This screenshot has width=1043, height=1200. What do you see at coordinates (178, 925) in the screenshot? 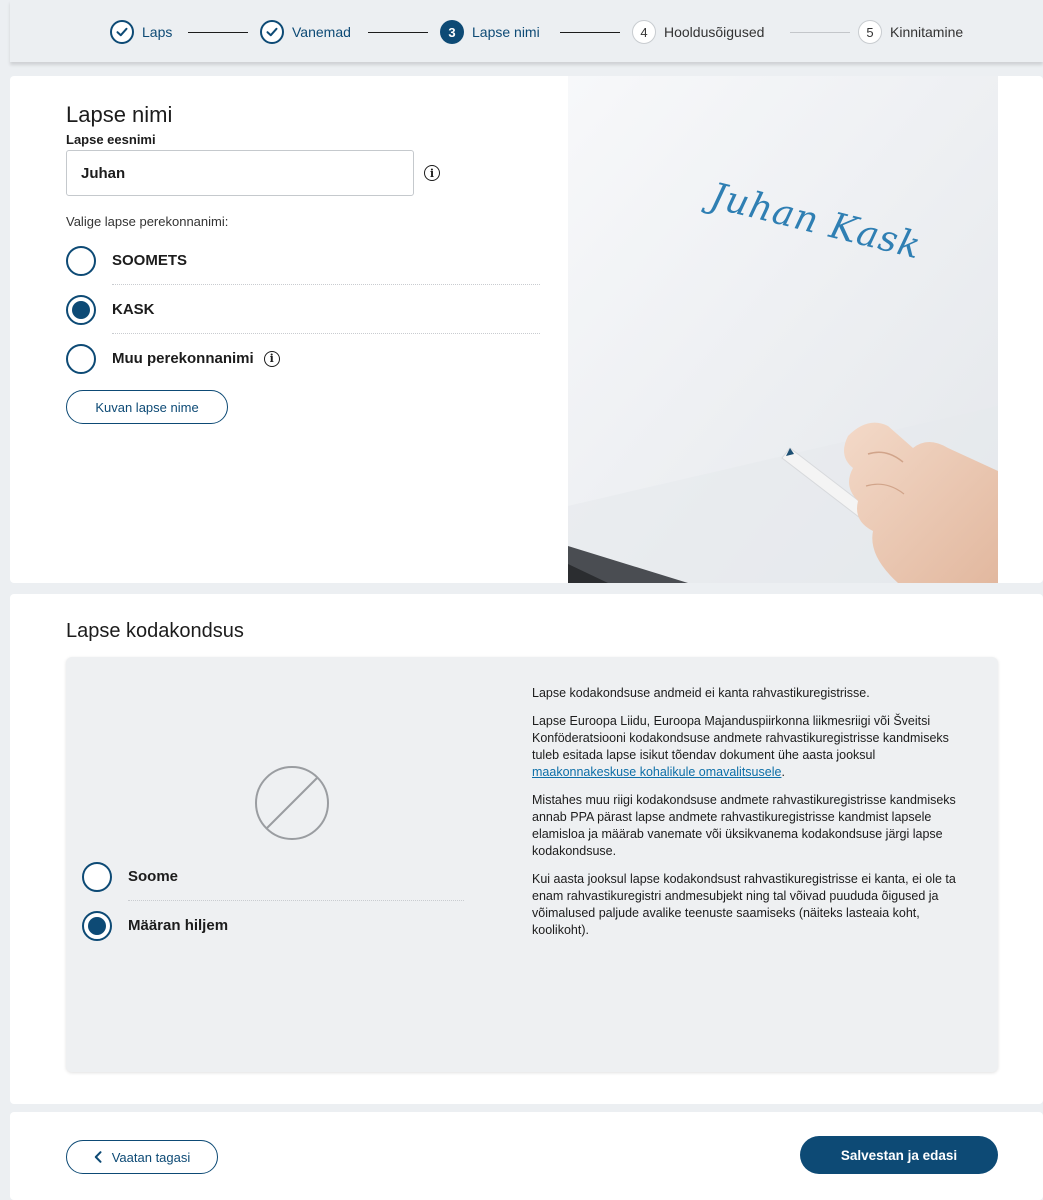
I see `radio-label: Määran hiljem` at bounding box center [178, 925].